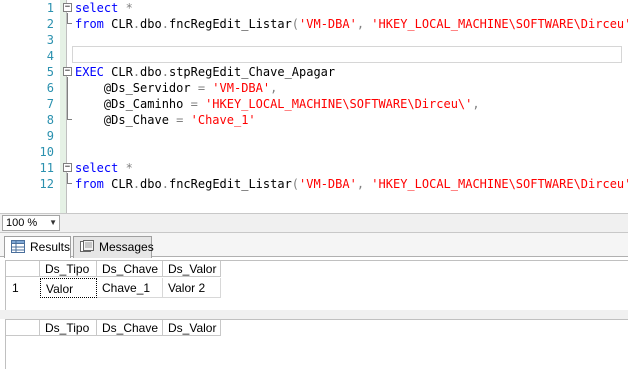 The image size is (628, 369). What do you see at coordinates (314, 314) in the screenshot?
I see `grid-splitter` at bounding box center [314, 314].